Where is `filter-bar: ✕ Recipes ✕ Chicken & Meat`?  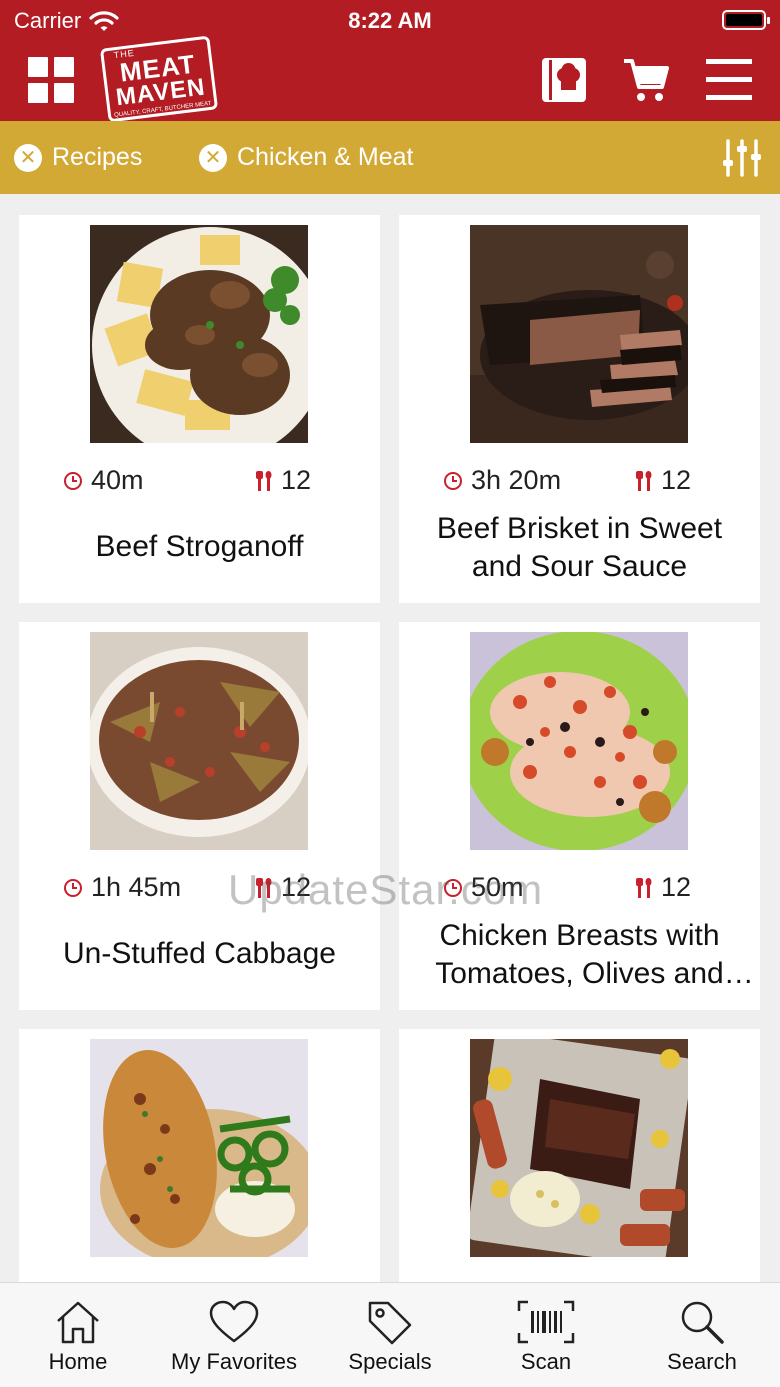
filter-bar: ✕ Recipes ✕ Chicken & Meat is located at coordinates (390, 157).